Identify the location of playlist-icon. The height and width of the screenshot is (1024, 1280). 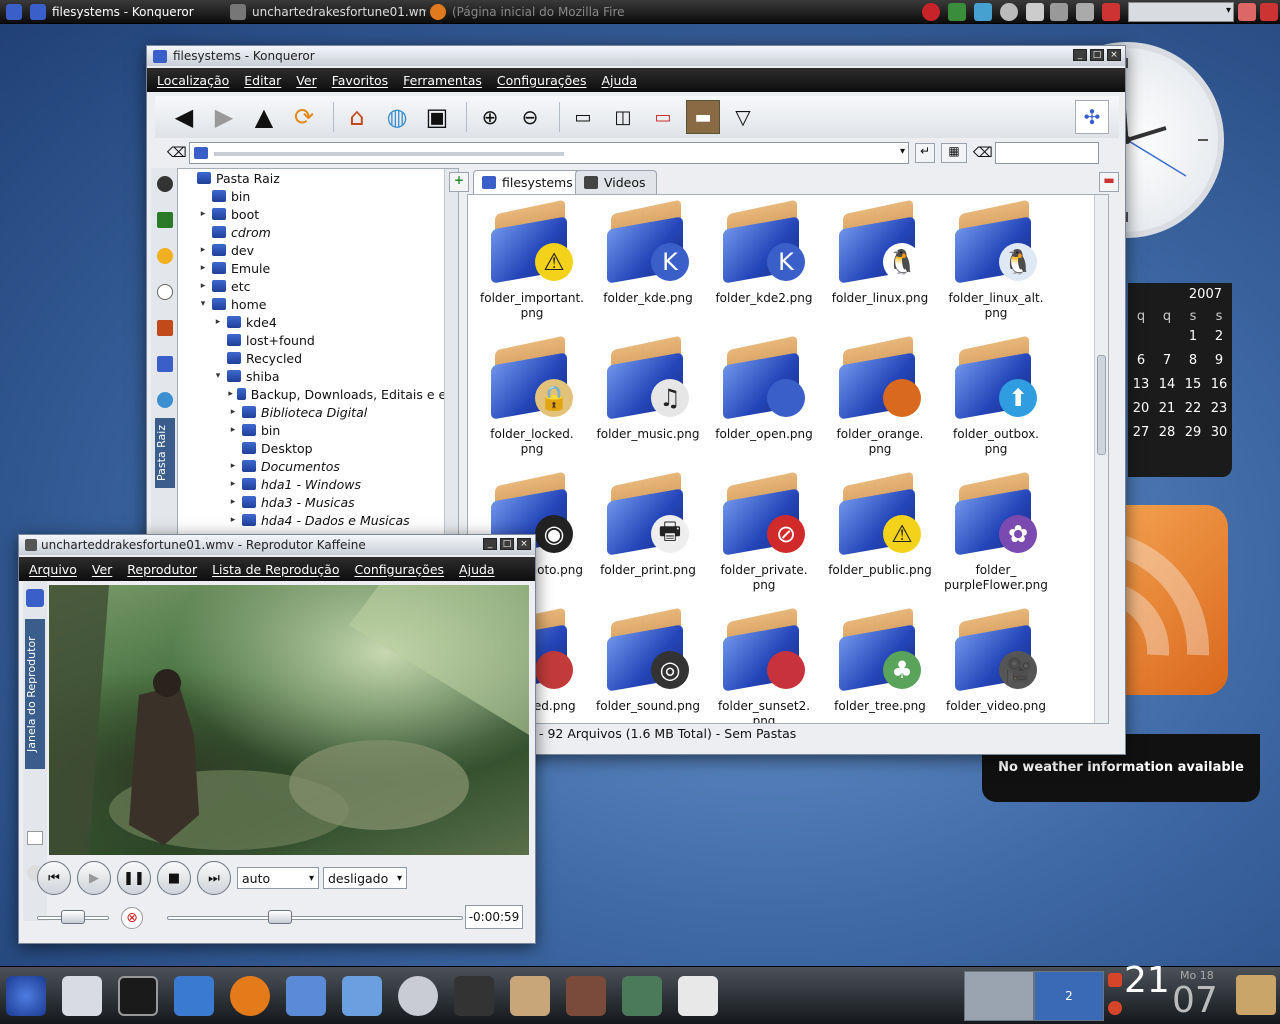
(35, 838).